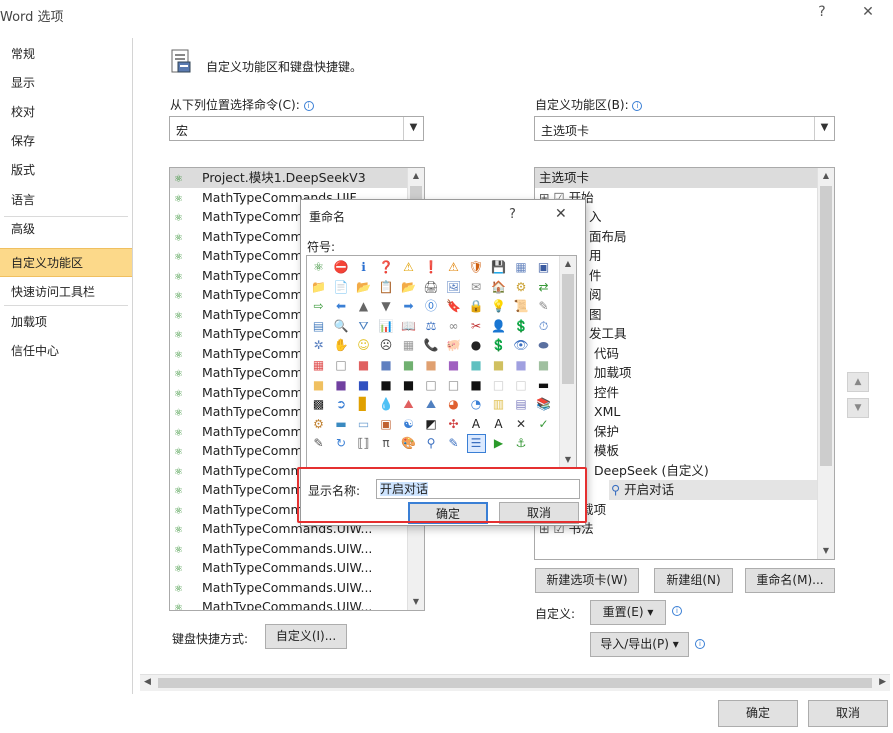 The image size is (893, 733). I want to click on ribbon-tree-item: 阅, so click(595, 295).